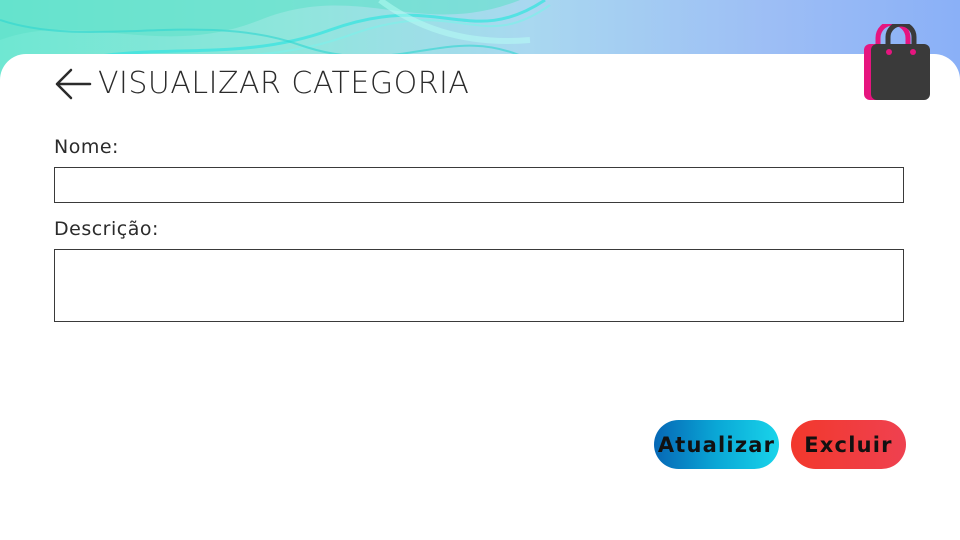 This screenshot has width=960, height=540. Describe the element at coordinates (897, 62) in the screenshot. I see `shopping-bag-icon` at that location.